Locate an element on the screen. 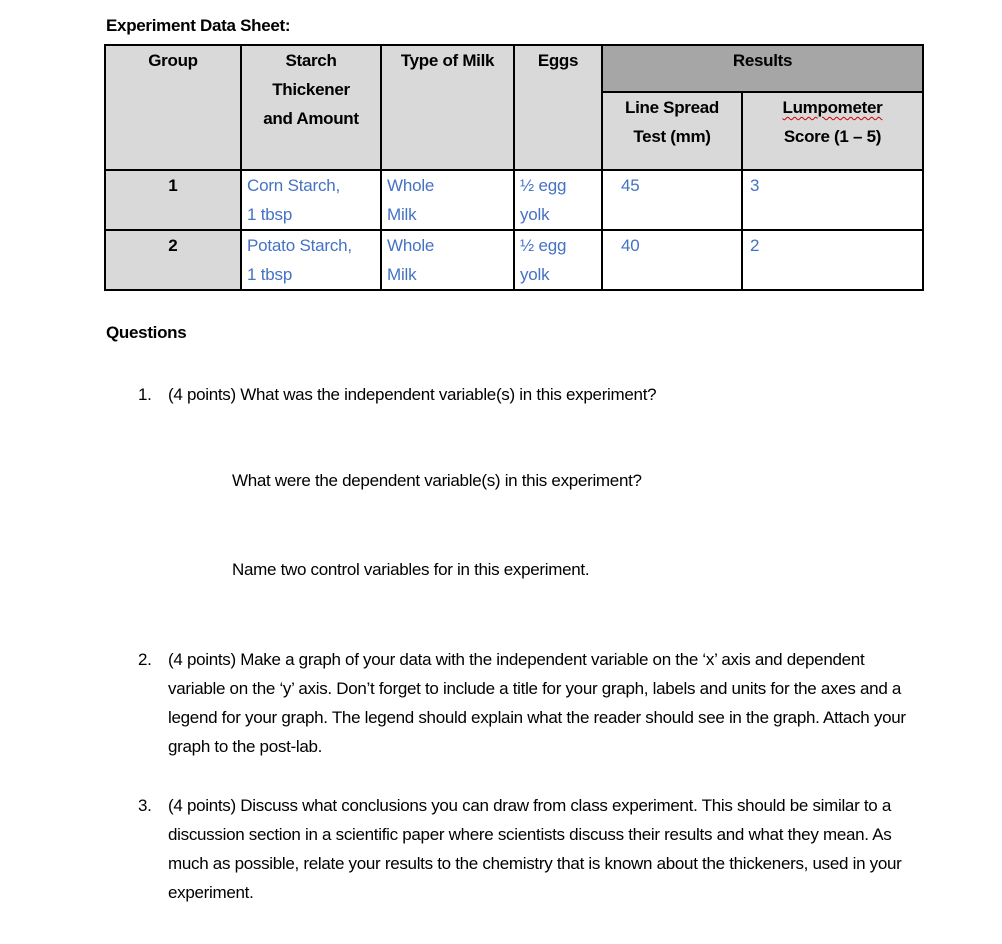 The width and height of the screenshot is (1002, 944). questions-heading: Questions is located at coordinates (146, 332).